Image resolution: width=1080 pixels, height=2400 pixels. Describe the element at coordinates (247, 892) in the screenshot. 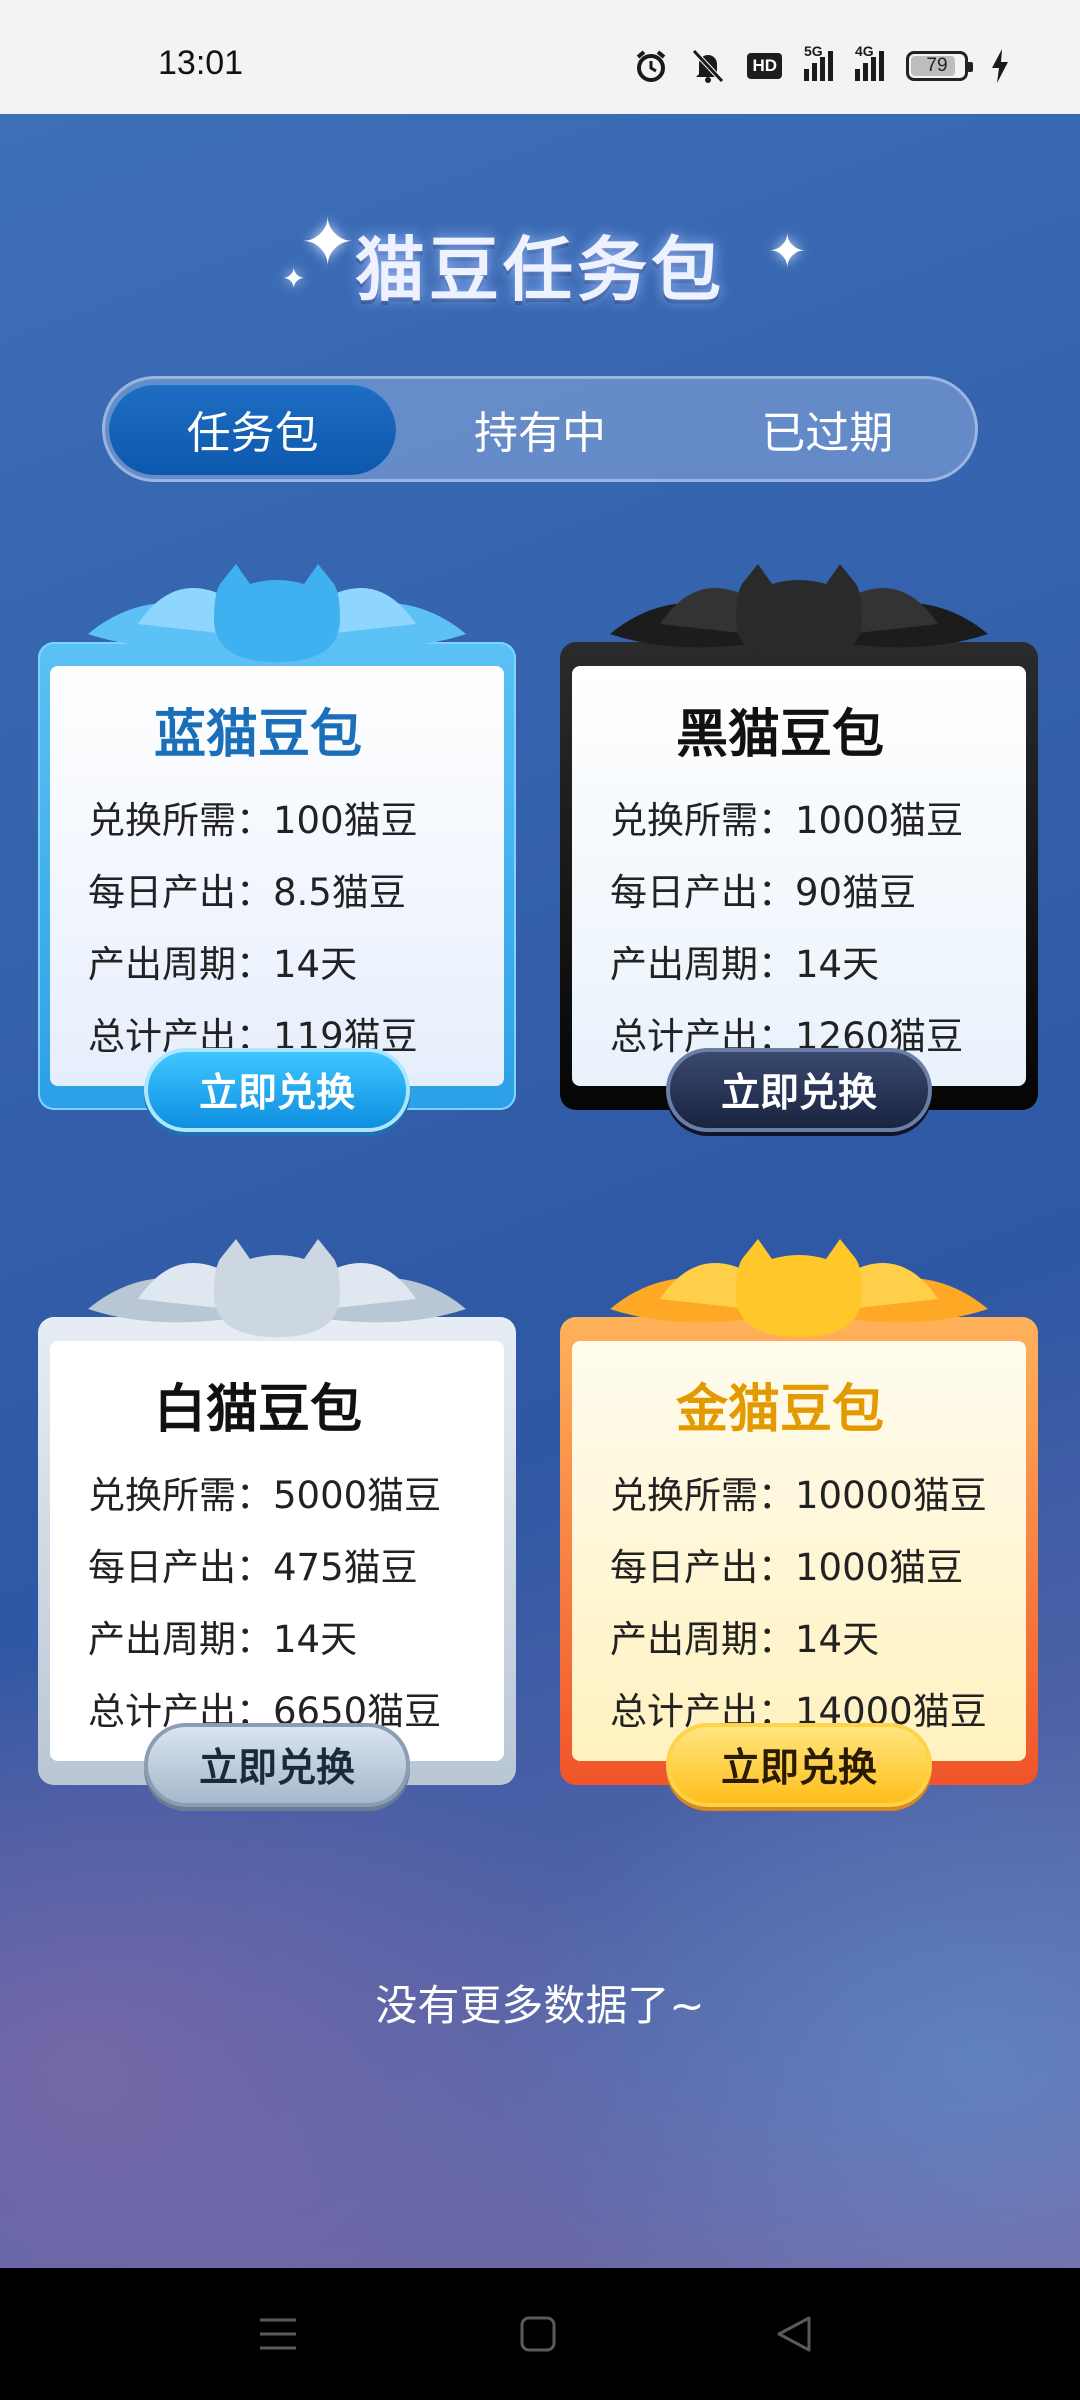

I see `card-daily-output: 每日产出：8.5猫豆` at that location.